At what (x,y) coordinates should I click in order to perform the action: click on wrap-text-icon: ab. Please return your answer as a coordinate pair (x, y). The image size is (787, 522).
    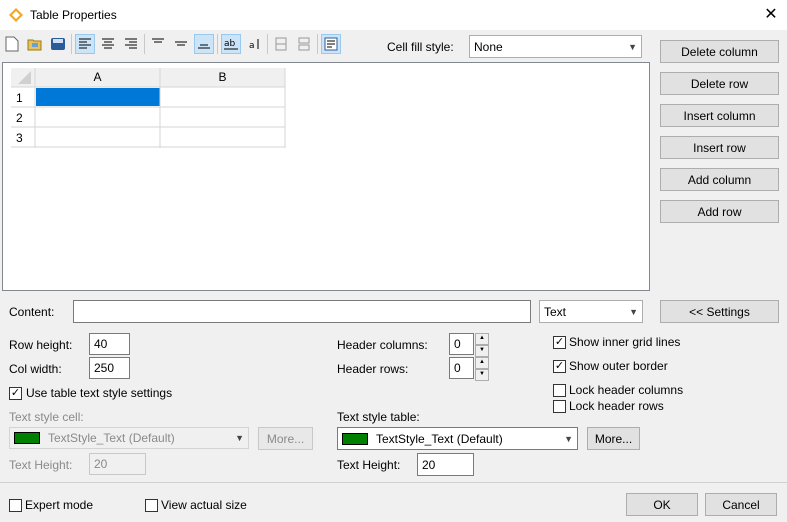
    Looking at the image, I should click on (231, 44).